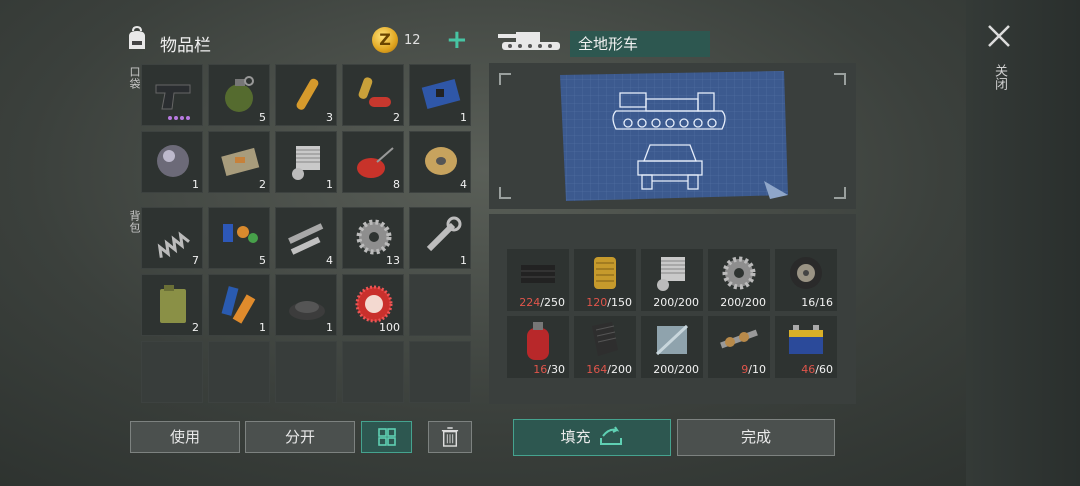  Describe the element at coordinates (329, 117) in the screenshot. I see `slot-count: 3` at that location.